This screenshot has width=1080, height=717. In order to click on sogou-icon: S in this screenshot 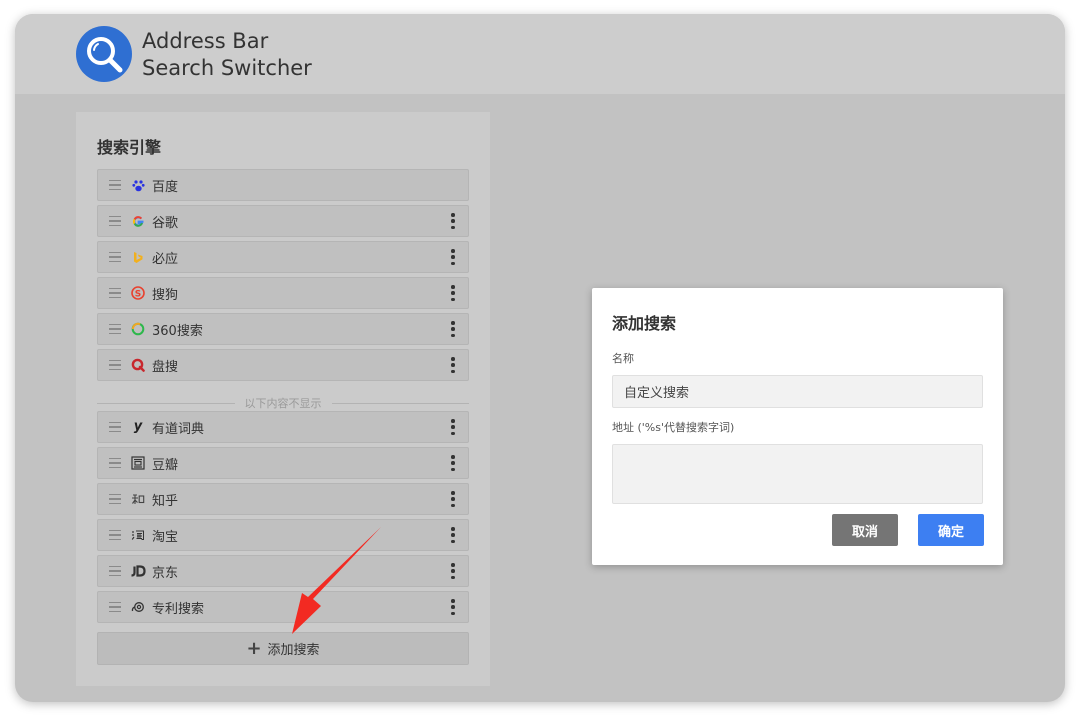, I will do `click(138, 293)`.